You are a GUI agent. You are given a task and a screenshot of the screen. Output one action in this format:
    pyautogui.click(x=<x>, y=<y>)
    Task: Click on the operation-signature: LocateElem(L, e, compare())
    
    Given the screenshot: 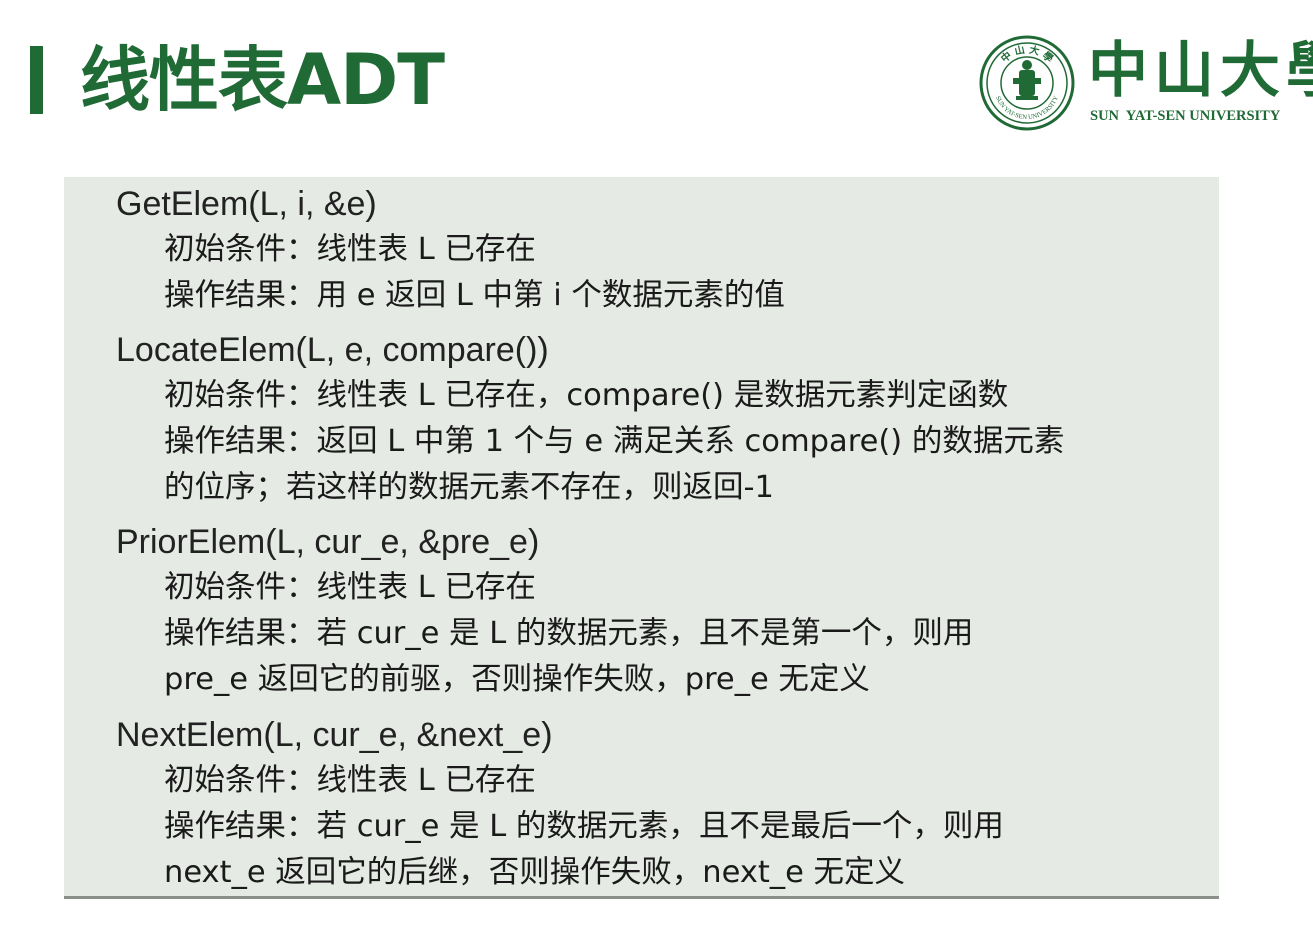 What is the action you would take?
    pyautogui.click(x=332, y=350)
    